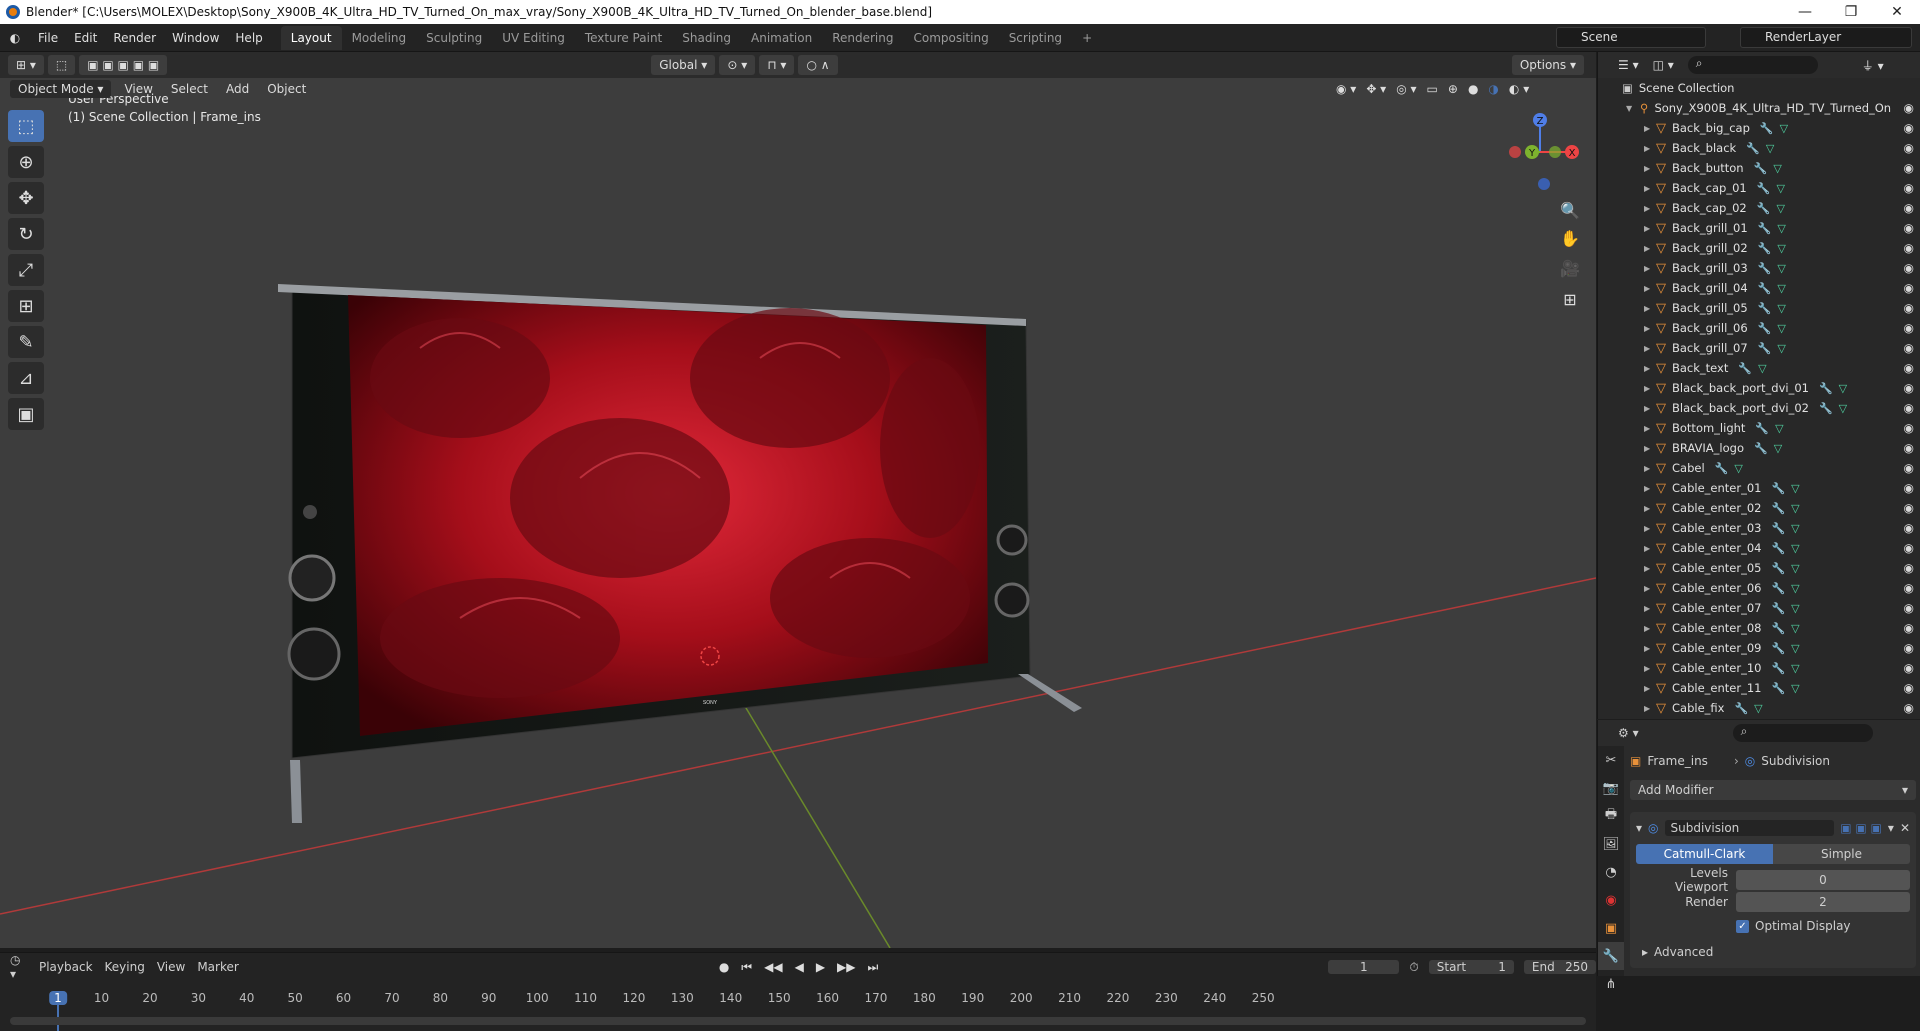  I want to click on zoom-icon: 🔍, so click(1570, 210).